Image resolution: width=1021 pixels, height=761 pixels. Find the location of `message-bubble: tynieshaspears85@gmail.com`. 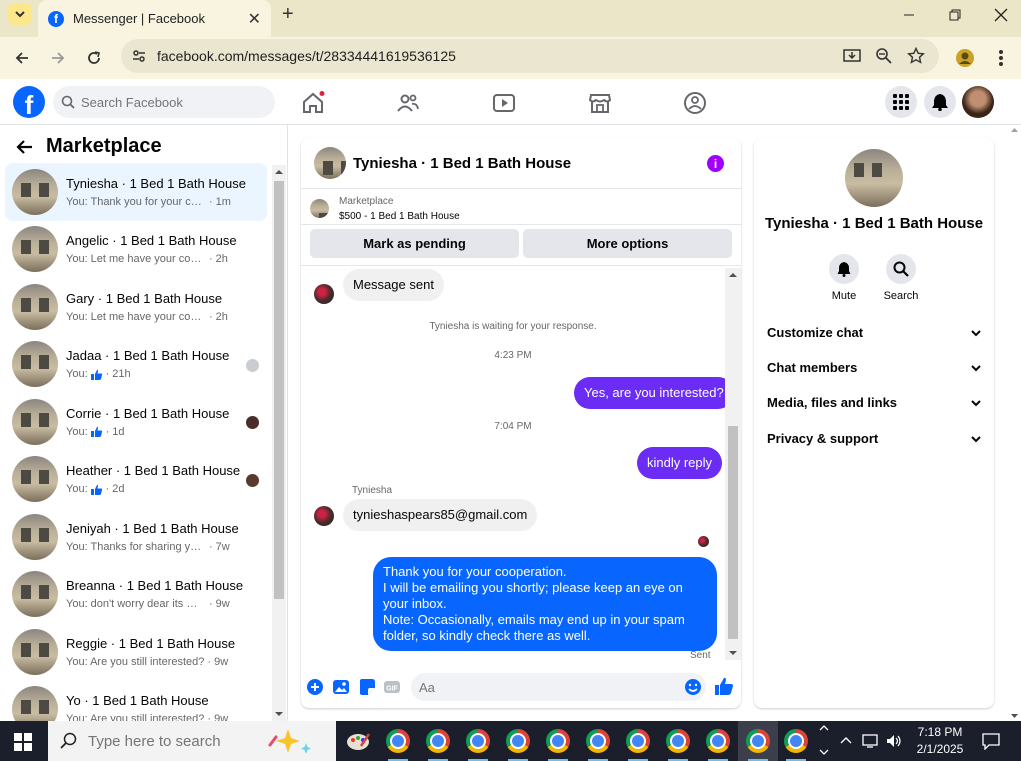

message-bubble: tynieshaspears85@gmail.com is located at coordinates (440, 515).